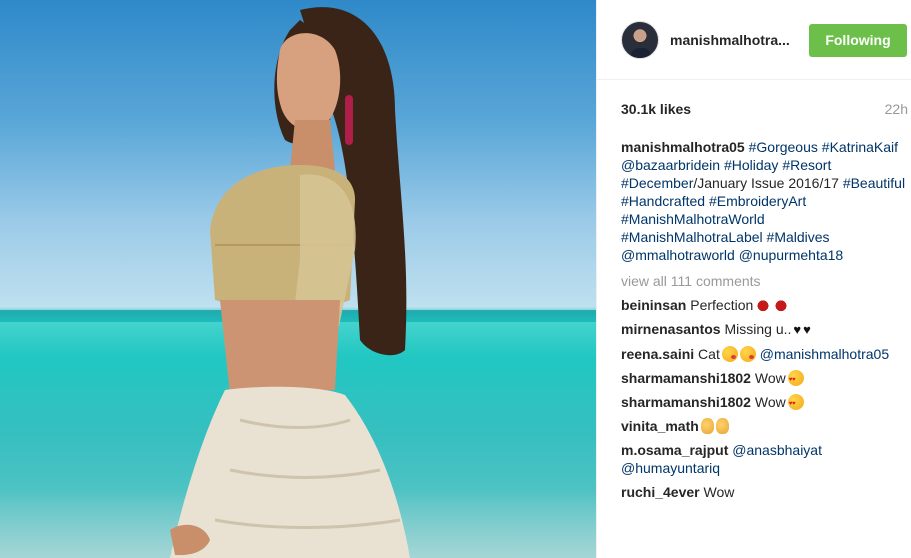  What do you see at coordinates (683, 147) in the screenshot?
I see `caption-username: manishmalhotra05` at bounding box center [683, 147].